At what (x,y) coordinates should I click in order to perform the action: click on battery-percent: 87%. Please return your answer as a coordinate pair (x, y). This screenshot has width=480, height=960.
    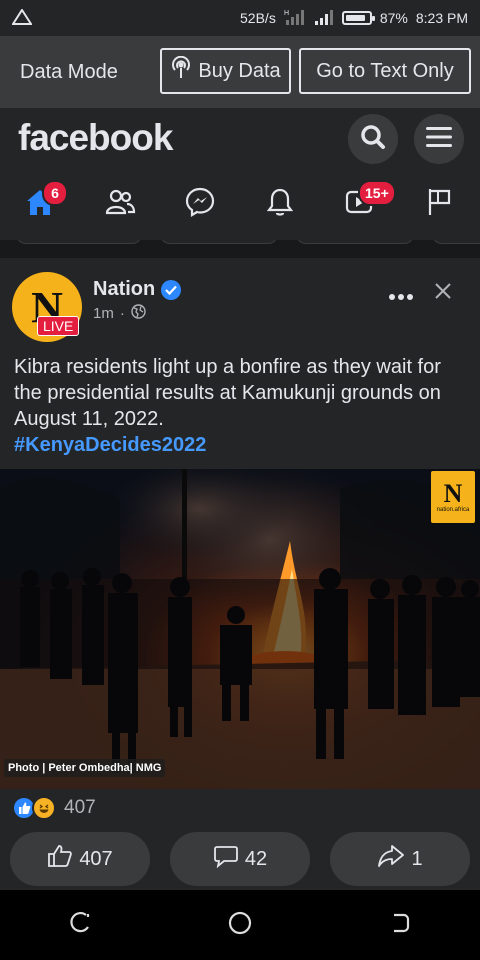
    Looking at the image, I should click on (393, 18).